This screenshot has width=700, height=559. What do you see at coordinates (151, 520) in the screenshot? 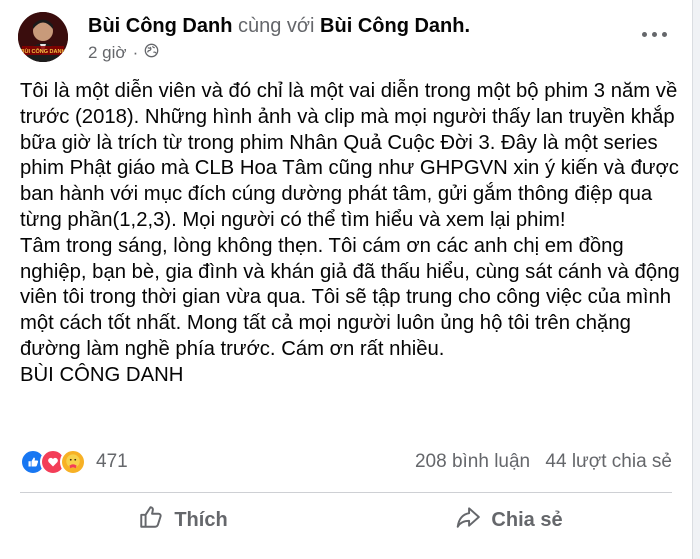
I see `thumbs-up-icon` at bounding box center [151, 520].